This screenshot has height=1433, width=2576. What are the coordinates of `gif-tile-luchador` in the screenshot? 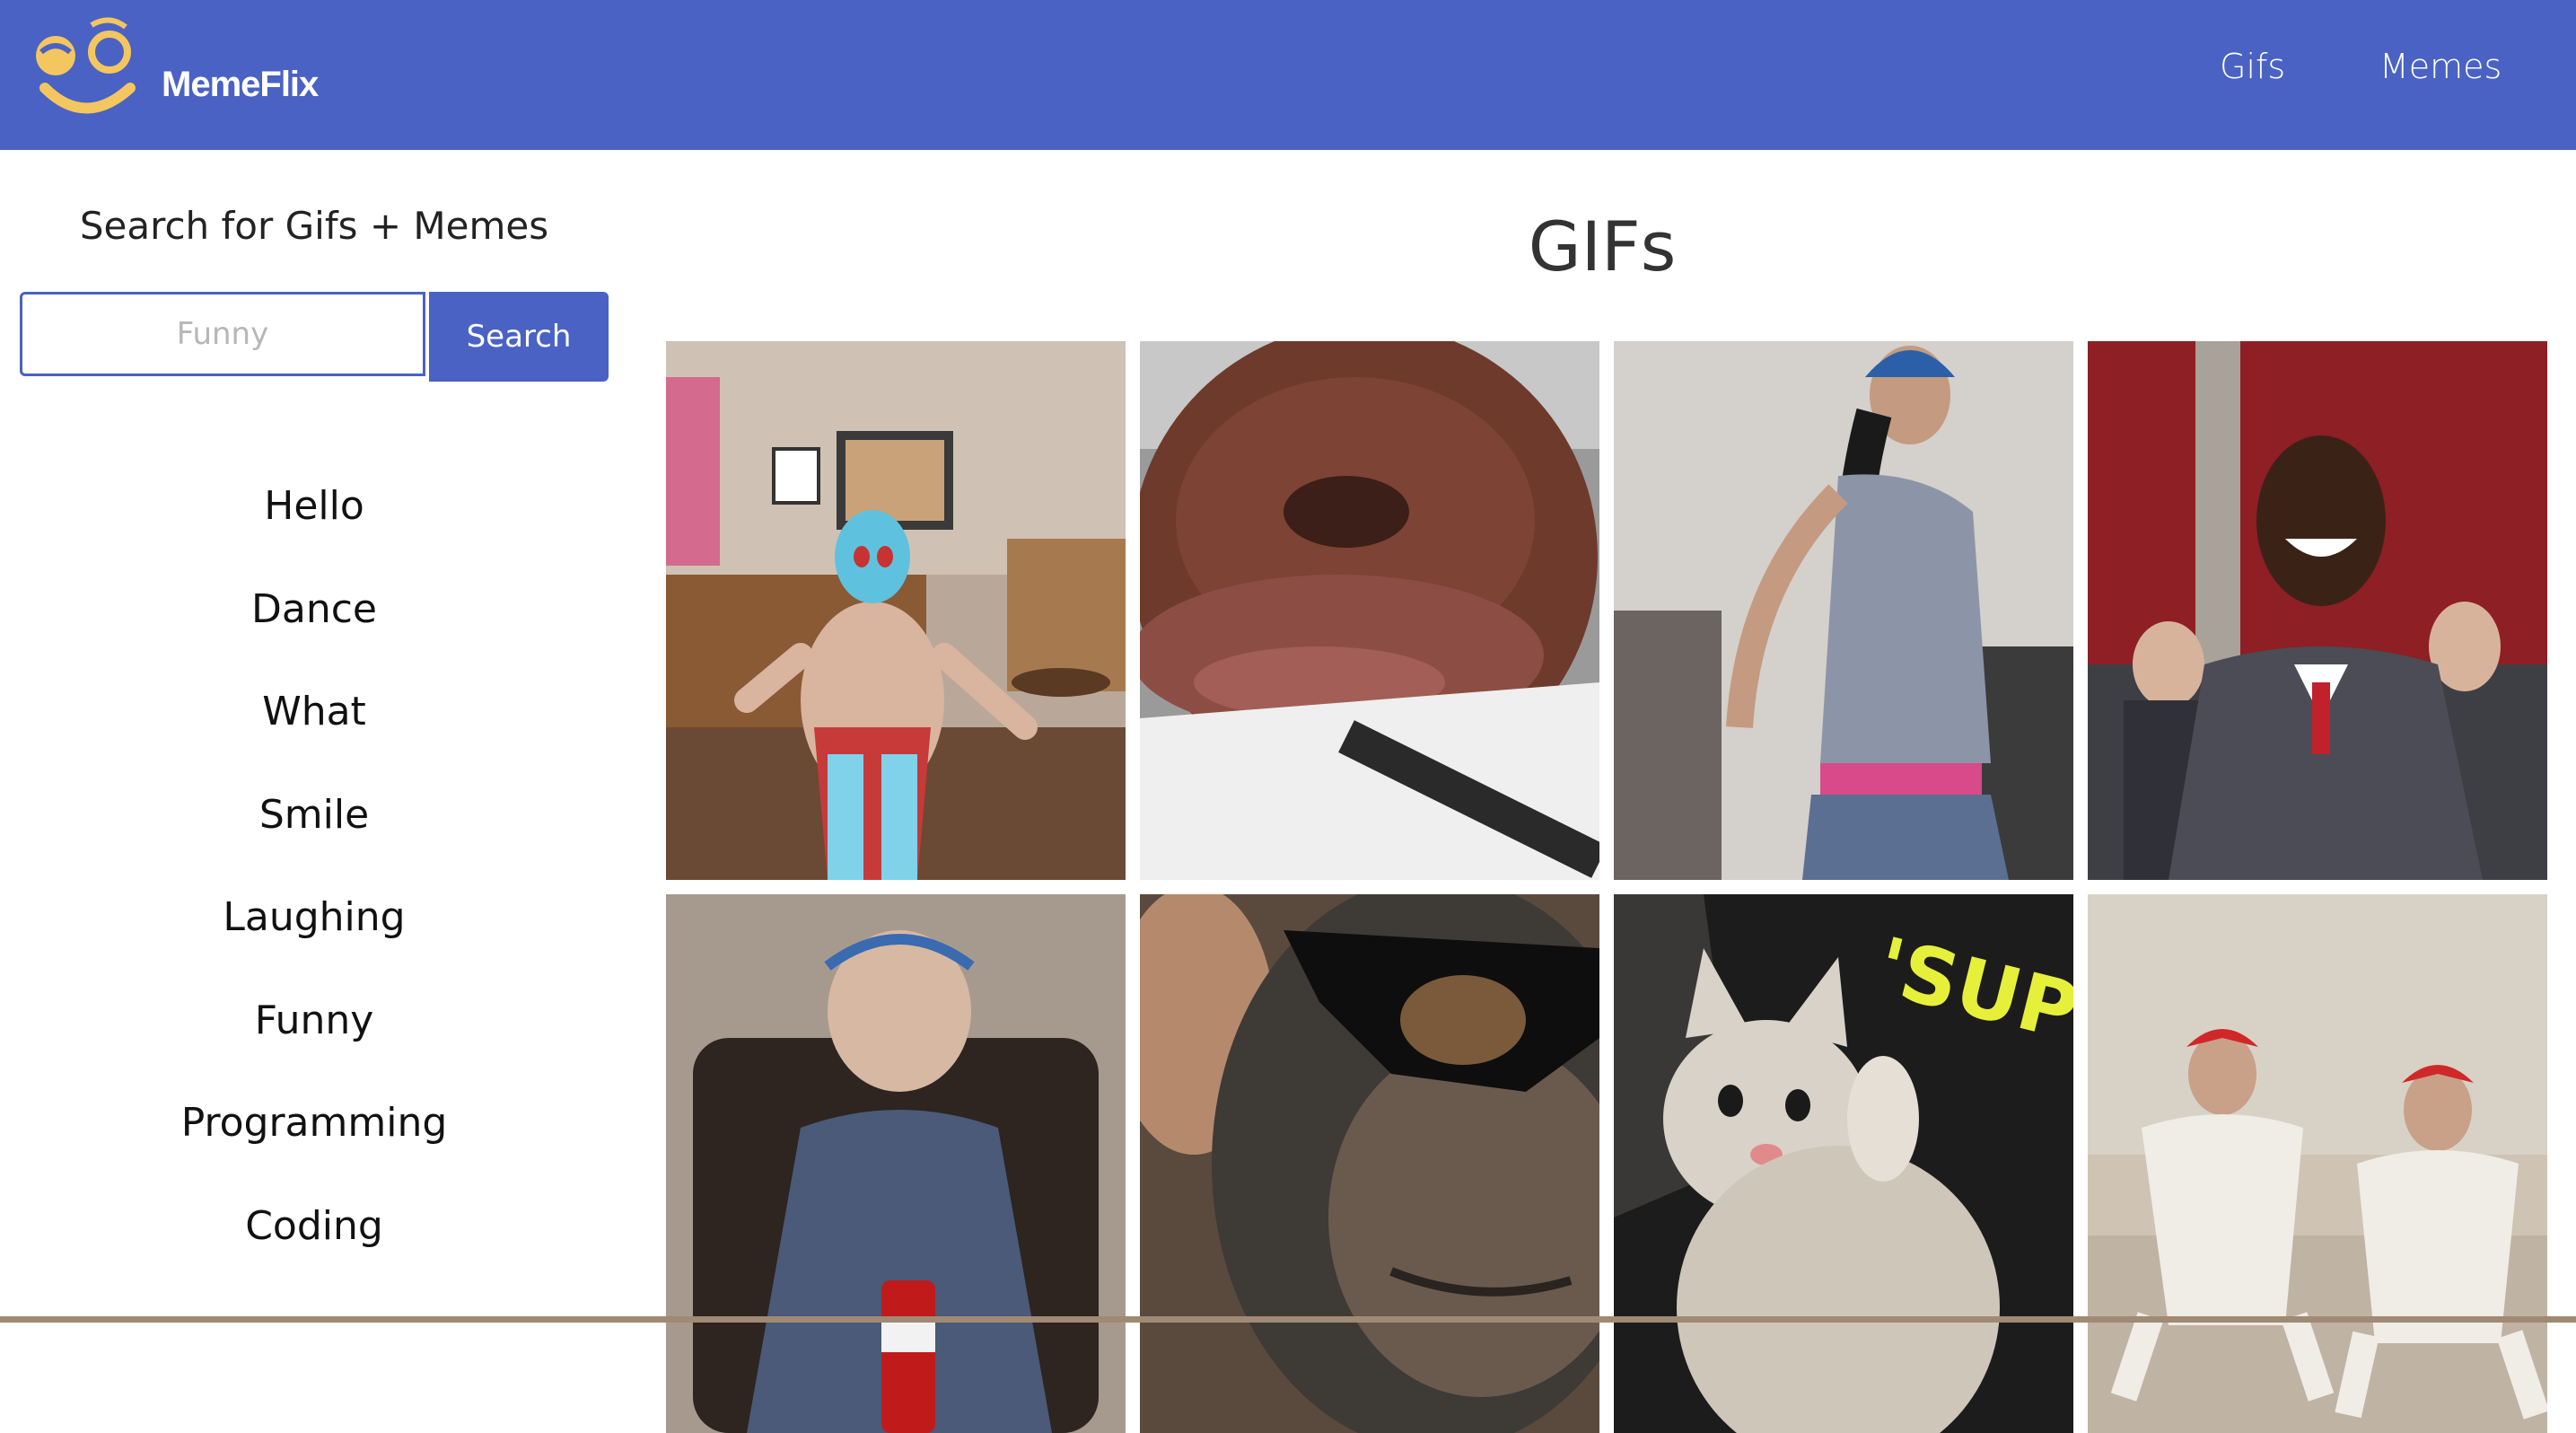 It's located at (896, 610).